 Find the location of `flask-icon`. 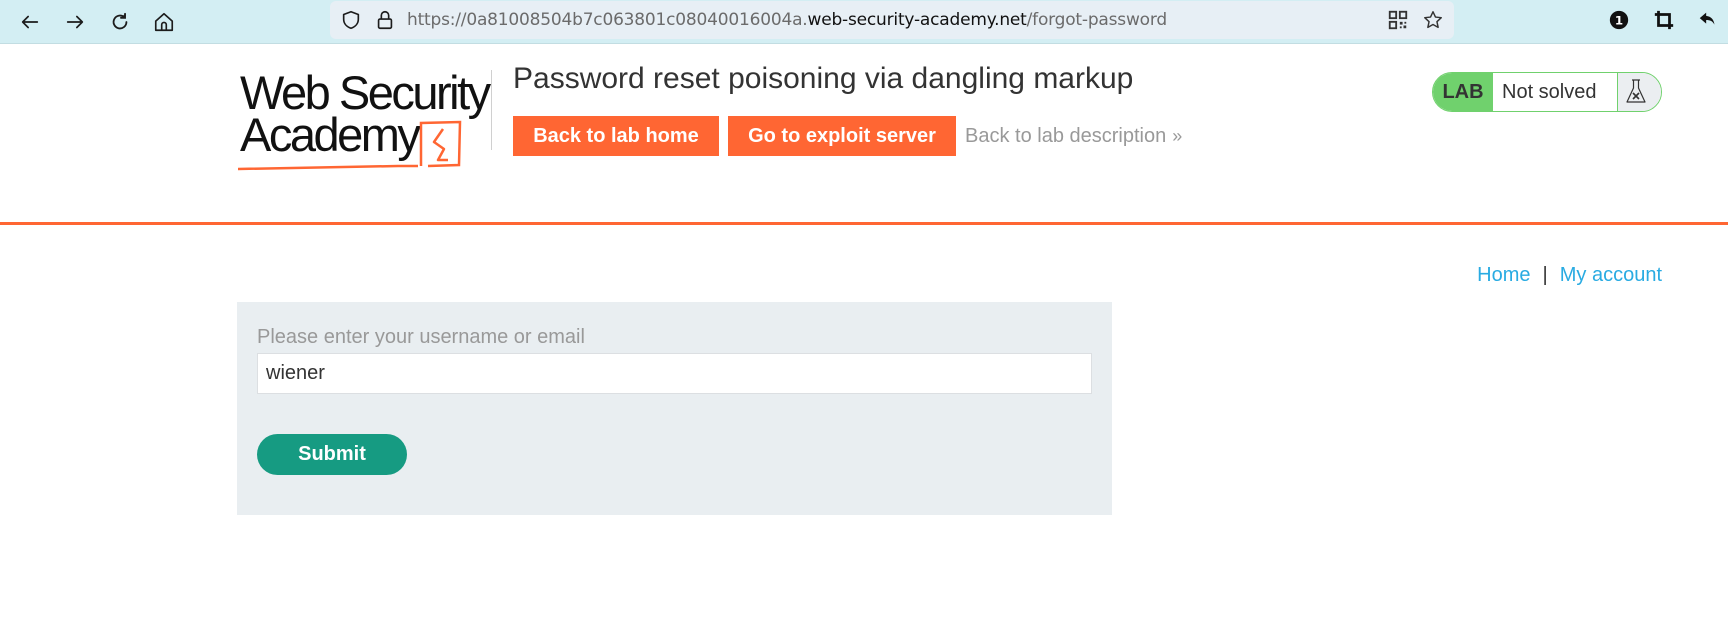

flask-icon is located at coordinates (1635, 91).